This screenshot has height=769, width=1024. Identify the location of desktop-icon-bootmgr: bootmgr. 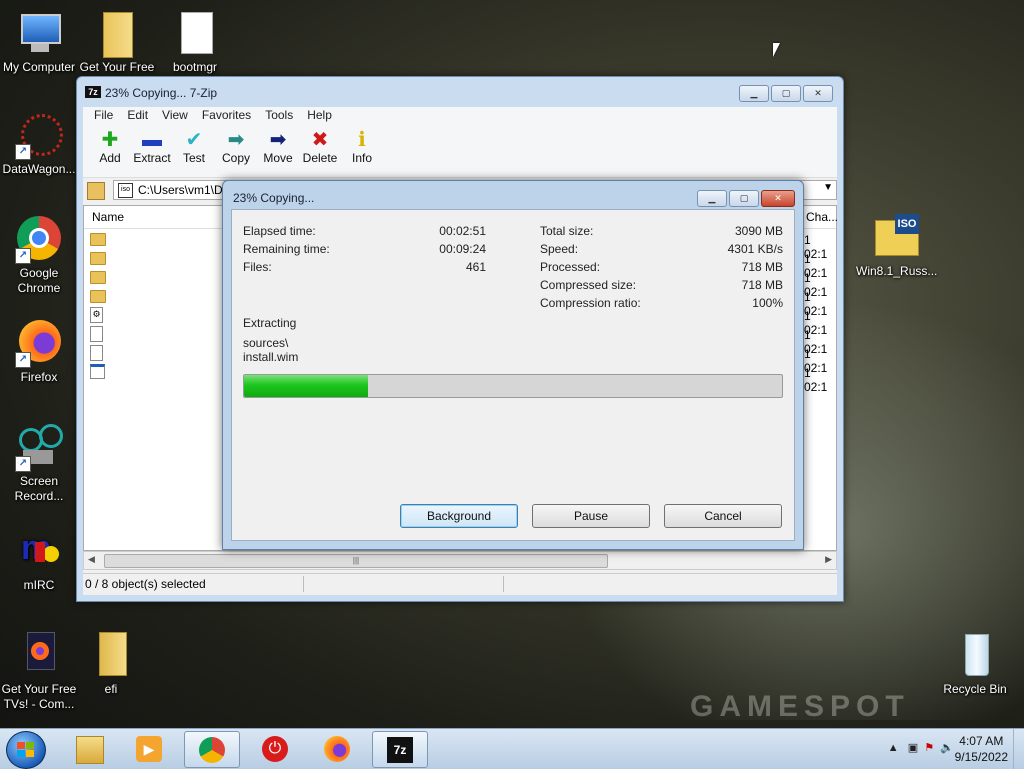
(195, 42).